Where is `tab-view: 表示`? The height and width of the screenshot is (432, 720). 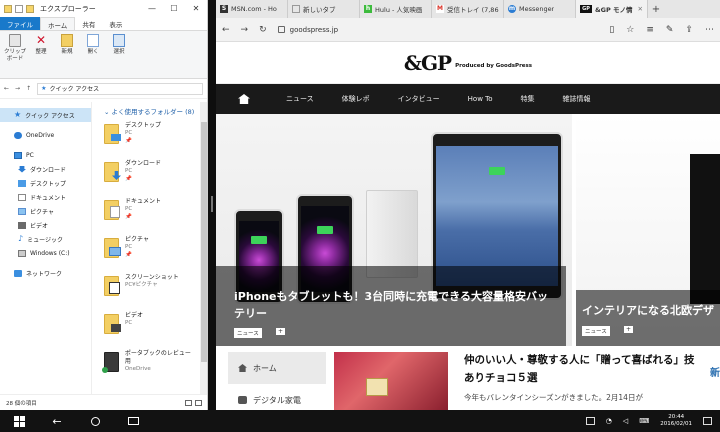
tab-view: 表示 is located at coordinates (115, 23).